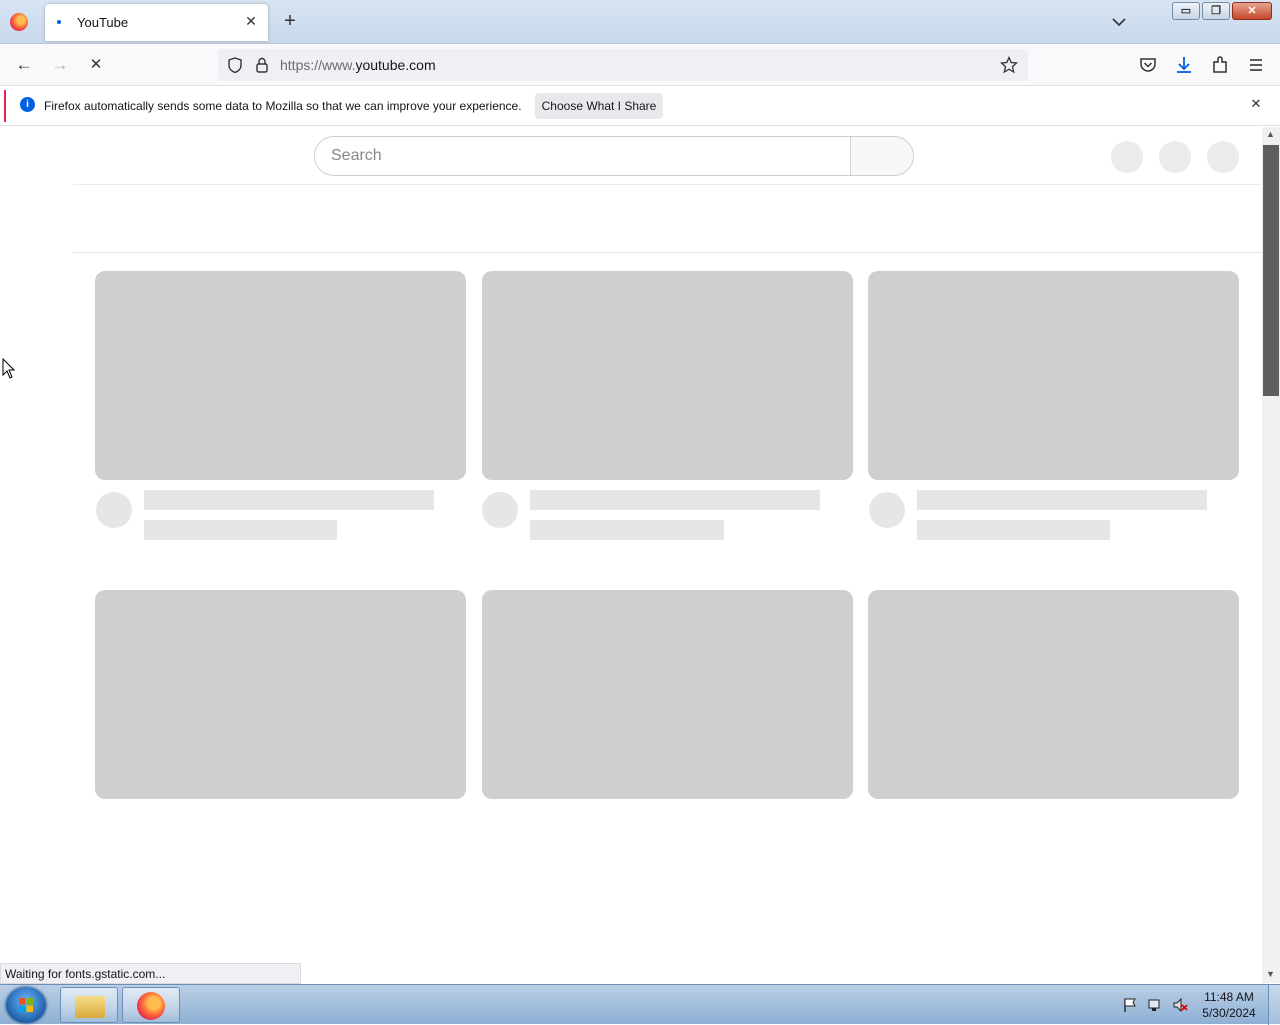 Image resolution: width=1280 pixels, height=1025 pixels. Describe the element at coordinates (881, 156) in the screenshot. I see `search-button` at that location.